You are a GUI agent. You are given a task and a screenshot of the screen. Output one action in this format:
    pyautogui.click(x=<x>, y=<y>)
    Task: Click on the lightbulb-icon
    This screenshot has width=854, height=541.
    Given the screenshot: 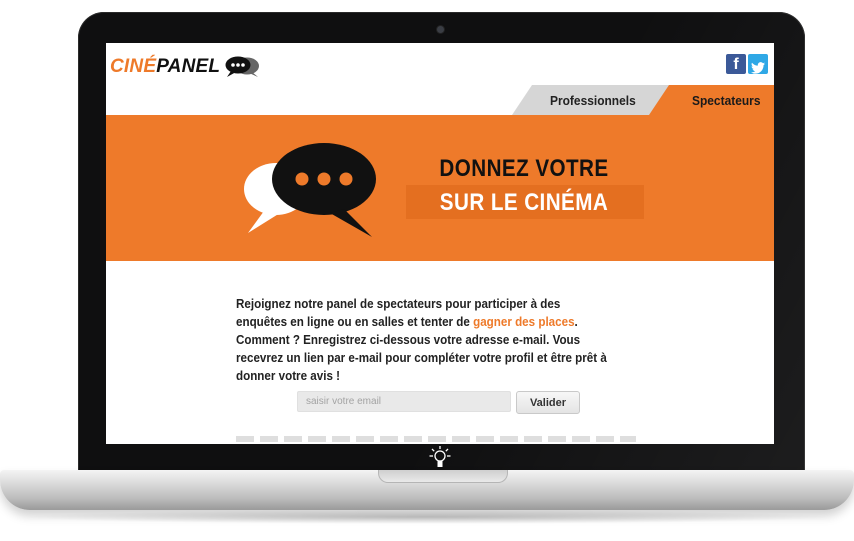 What is the action you would take?
    pyautogui.click(x=440, y=456)
    